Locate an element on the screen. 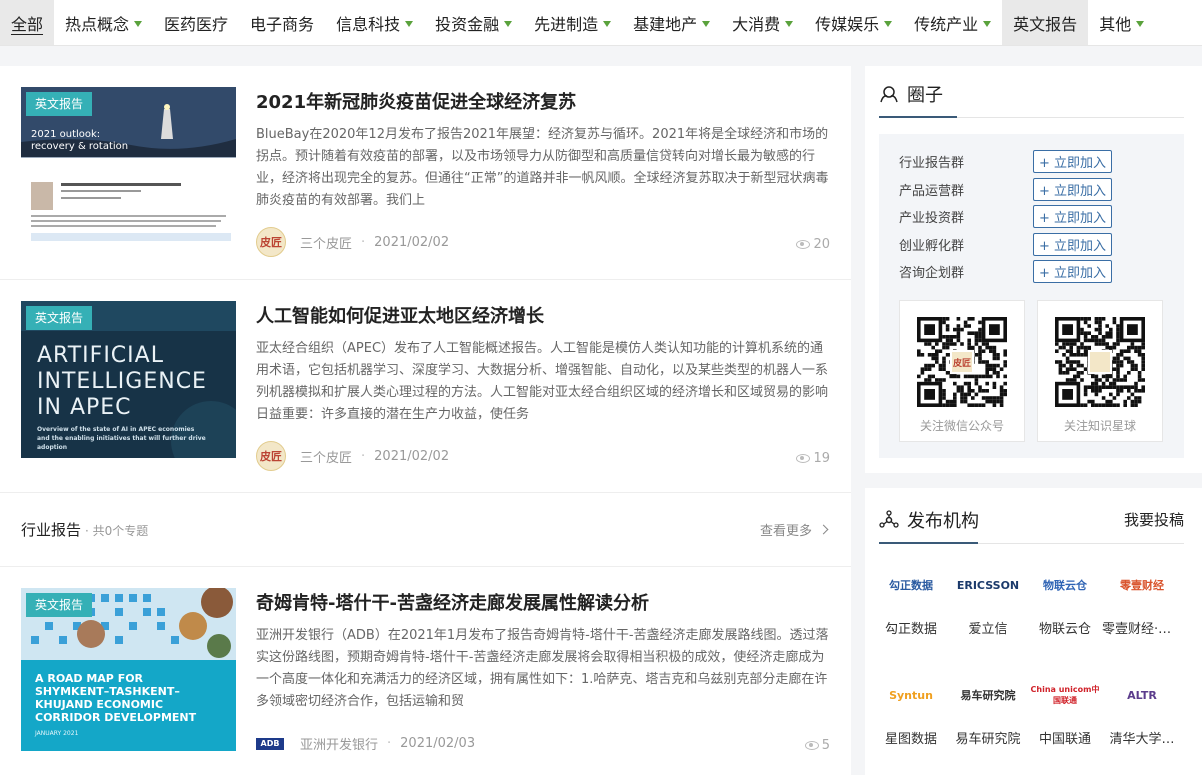  nav-item: 其他 is located at coordinates (1121, 22).